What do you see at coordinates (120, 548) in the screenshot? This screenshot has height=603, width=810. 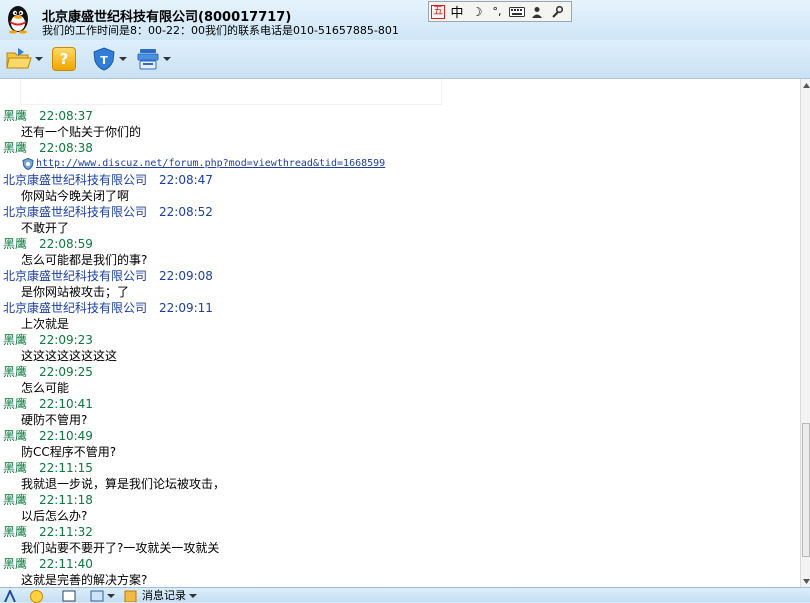 I see `message-text: 我们站要不要开了?一攻就关一攻就关` at bounding box center [120, 548].